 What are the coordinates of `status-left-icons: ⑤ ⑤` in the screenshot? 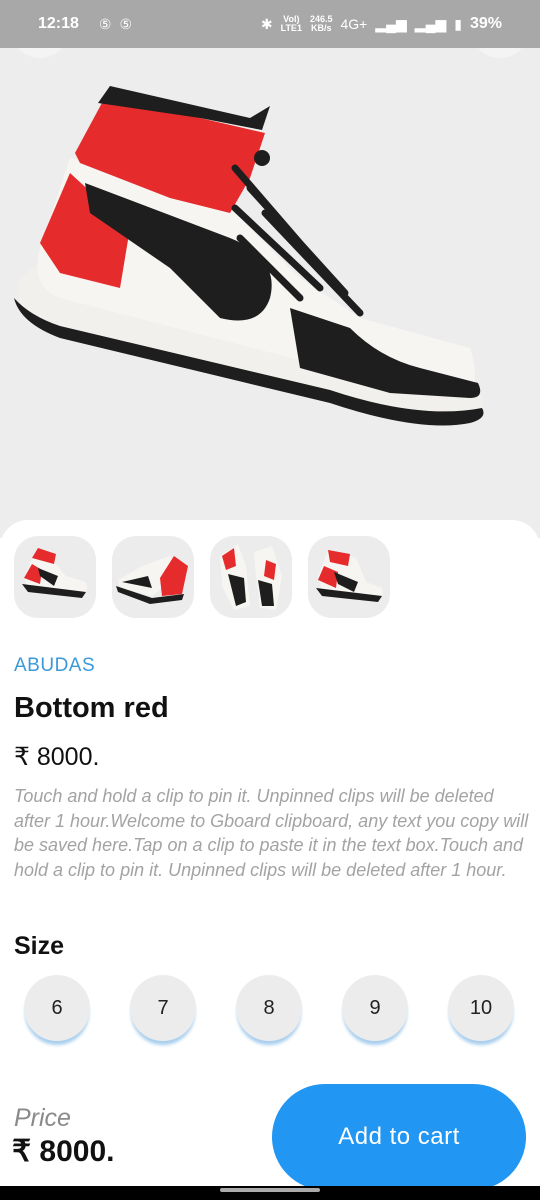 It's located at (115, 24).